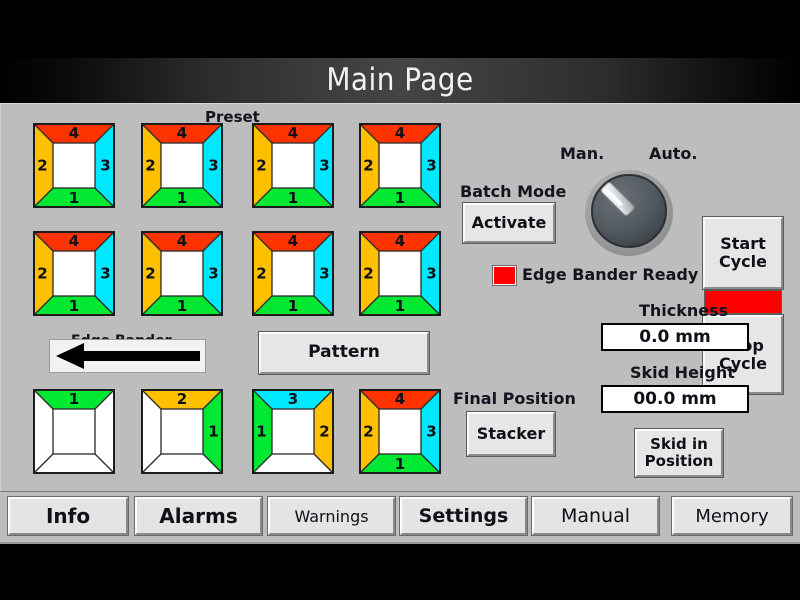 The width and height of the screenshot is (800, 600). What do you see at coordinates (679, 444) in the screenshot?
I see `skid-button-line1: Skid in` at bounding box center [679, 444].